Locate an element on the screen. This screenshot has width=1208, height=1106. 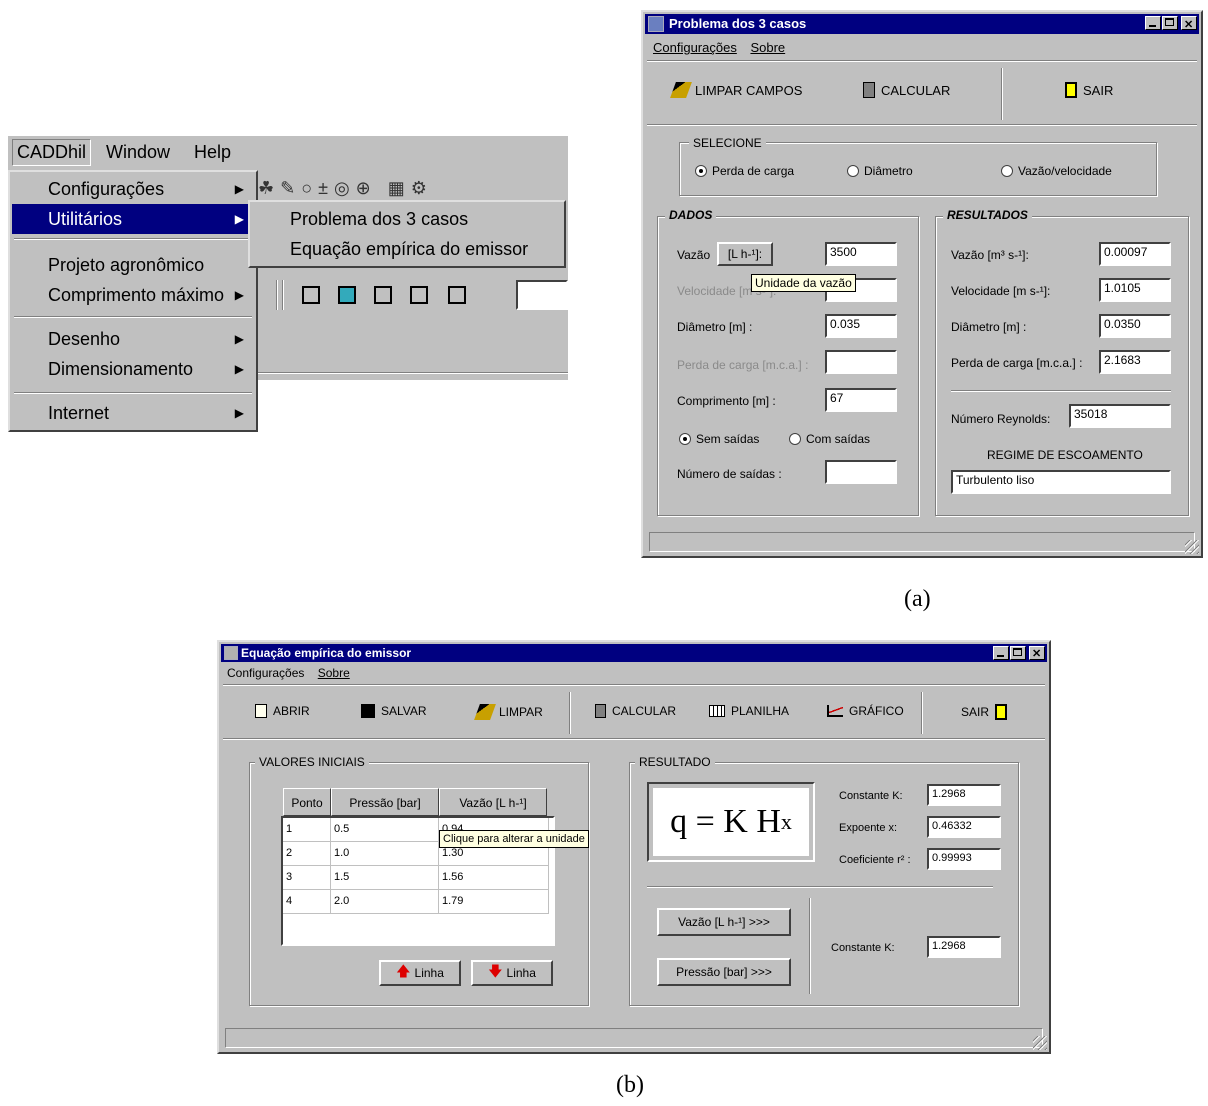
res-perda-label: Perda de carga [m.c.a.] : is located at coordinates (1017, 363).